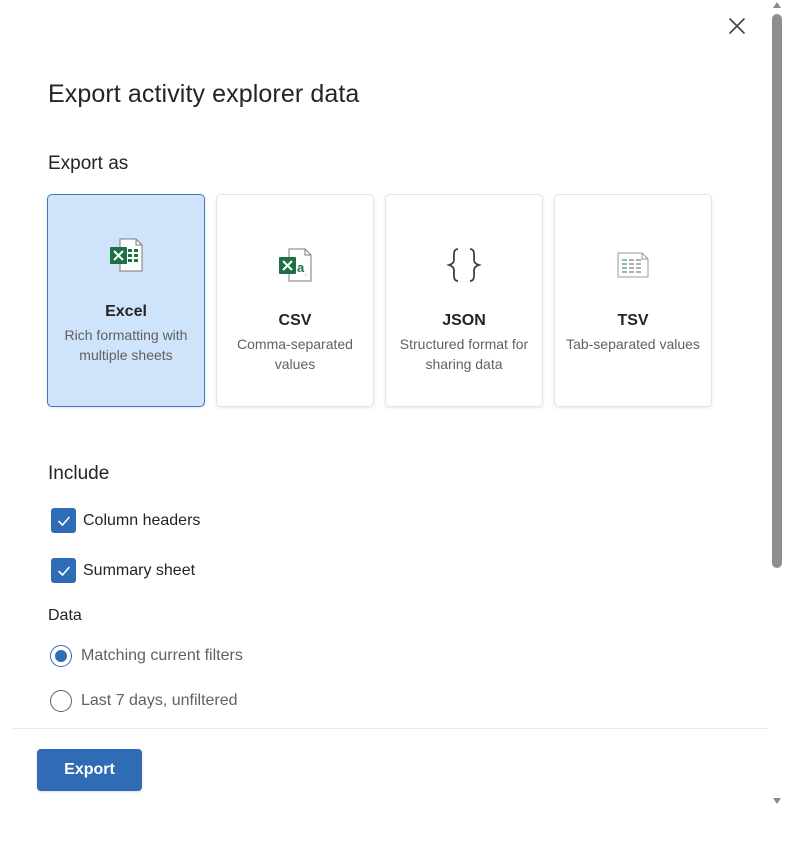 This screenshot has height=843, width=792. I want to click on format-name: TSV, so click(633, 320).